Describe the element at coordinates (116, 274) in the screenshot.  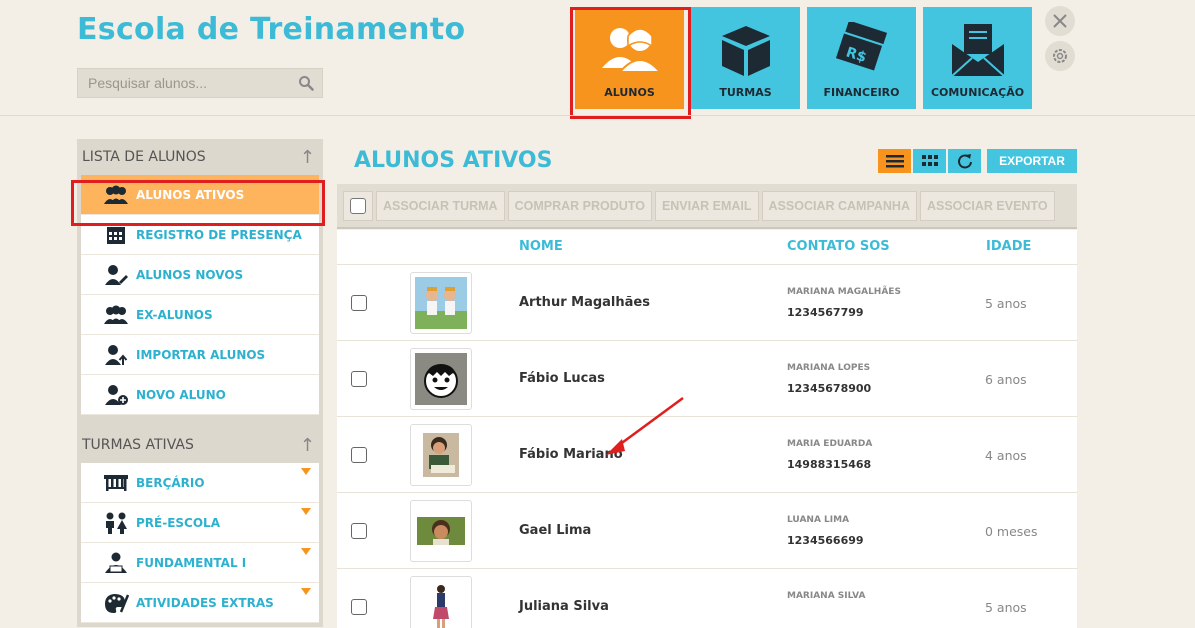
I see `user-edit-icon` at that location.